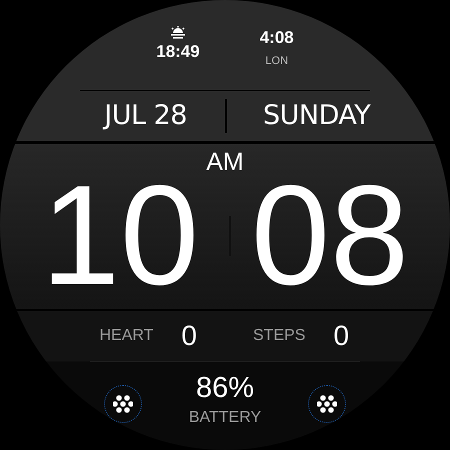 The height and width of the screenshot is (450, 450). What do you see at coordinates (277, 38) in the screenshot?
I see `world-clock-time: 4:08` at bounding box center [277, 38].